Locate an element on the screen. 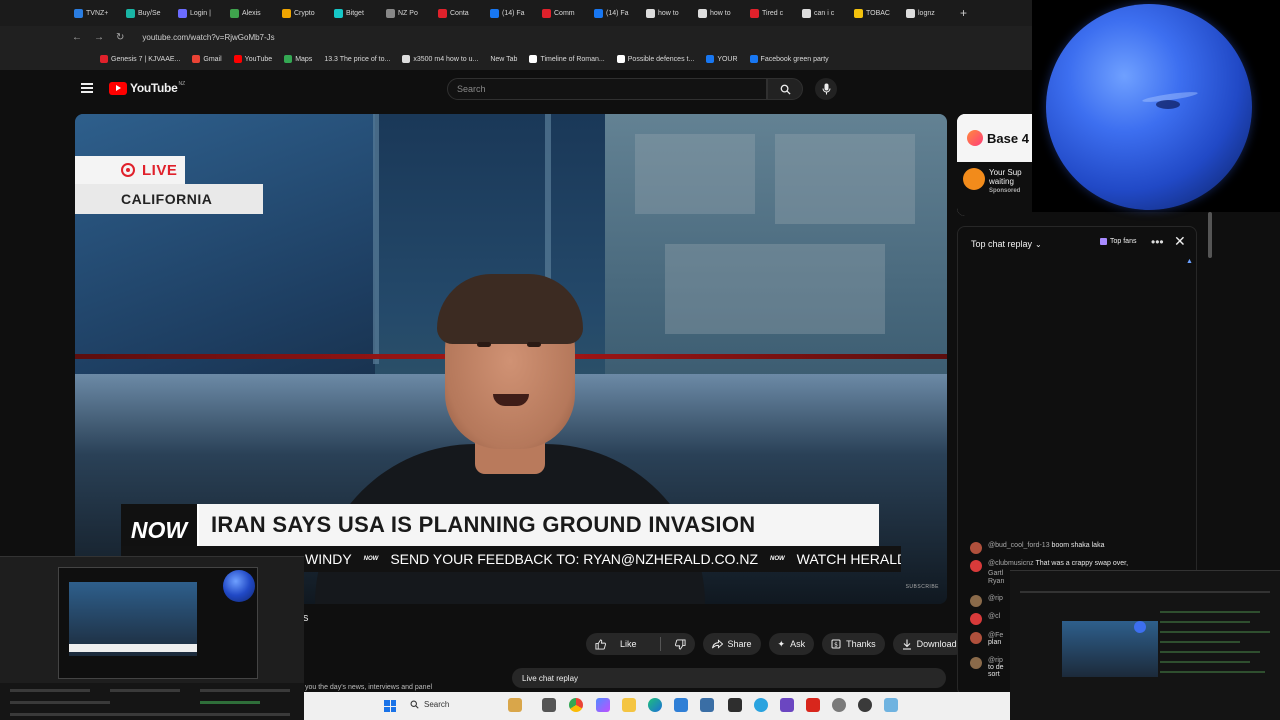 The width and height of the screenshot is (1280, 720). share-icon is located at coordinates (717, 644).